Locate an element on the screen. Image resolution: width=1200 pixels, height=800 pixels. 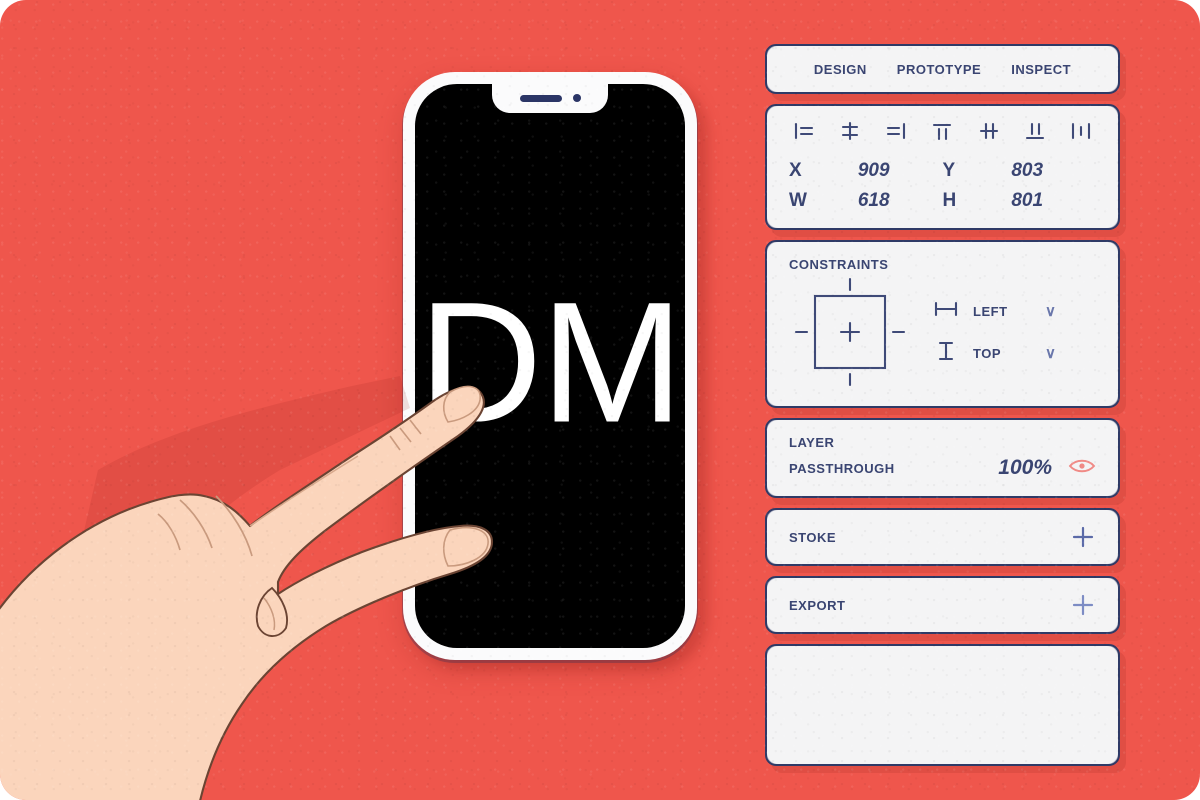
dimension-row-size: W 618 H 801 is located at coordinates (942, 201).